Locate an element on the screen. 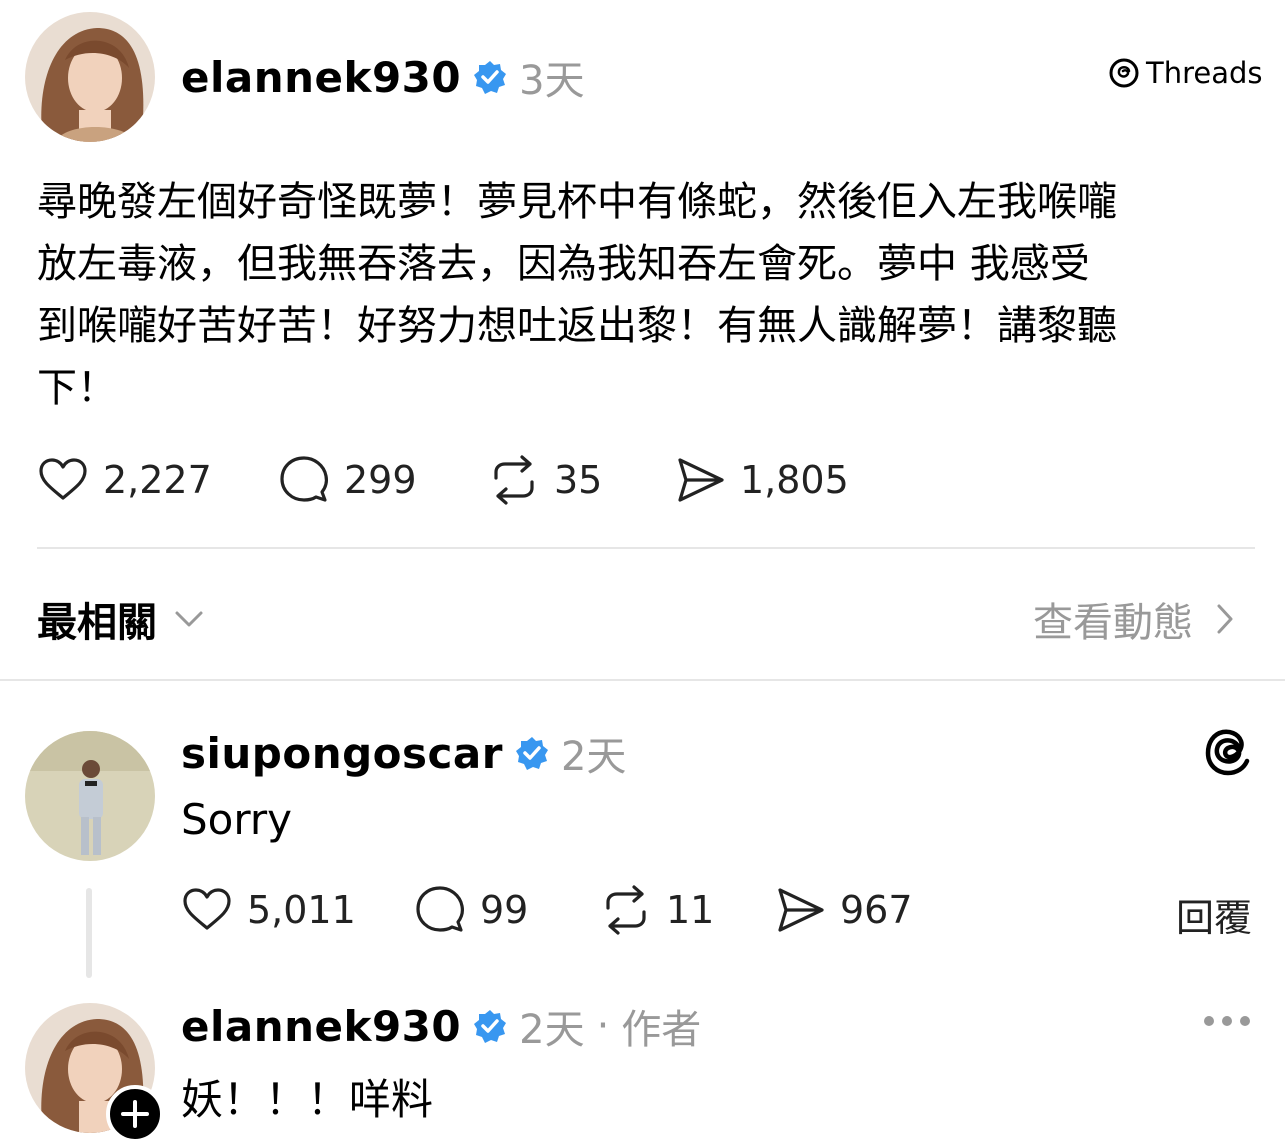 The width and height of the screenshot is (1285, 1143). like-button: 2,227 is located at coordinates (124, 480).